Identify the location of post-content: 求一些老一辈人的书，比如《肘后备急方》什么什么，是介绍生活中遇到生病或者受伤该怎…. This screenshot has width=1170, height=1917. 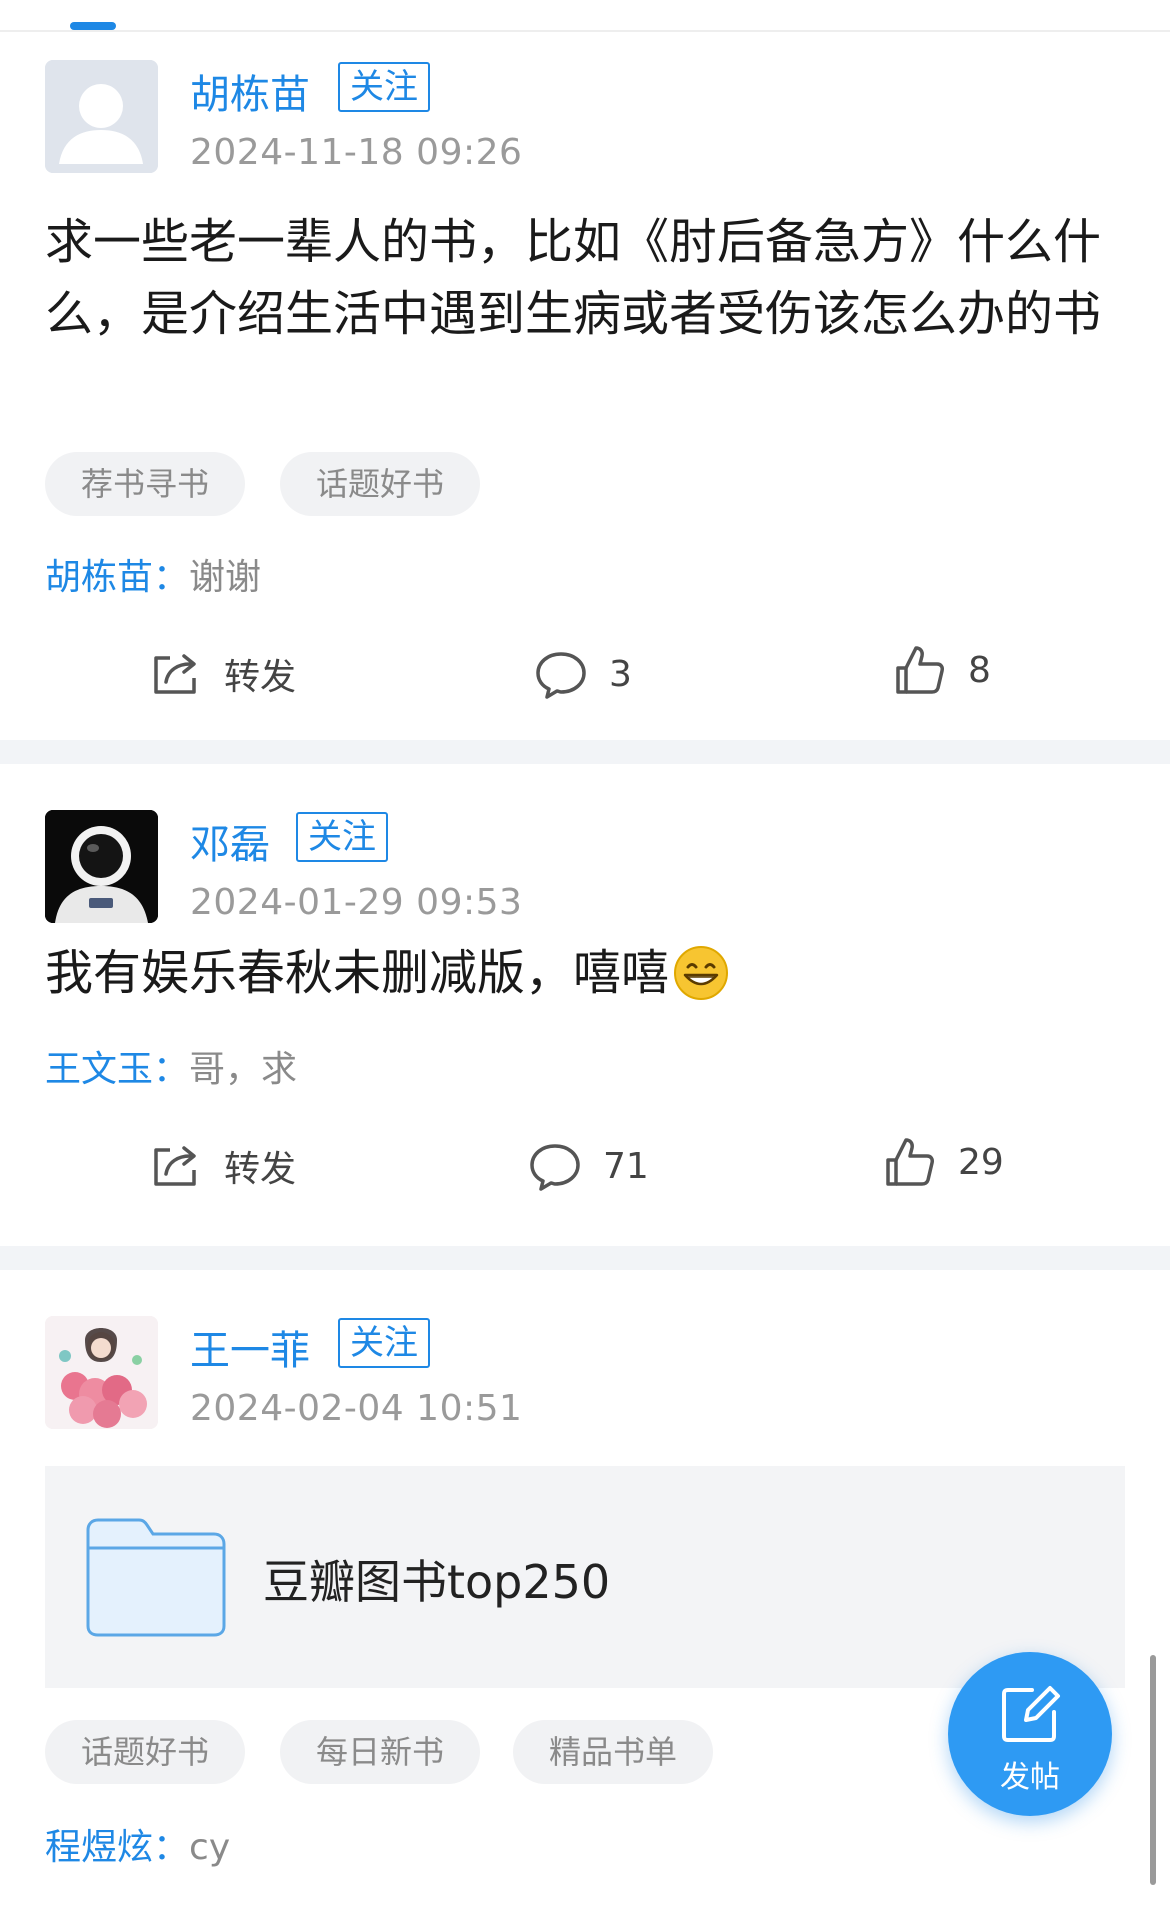
(585, 278).